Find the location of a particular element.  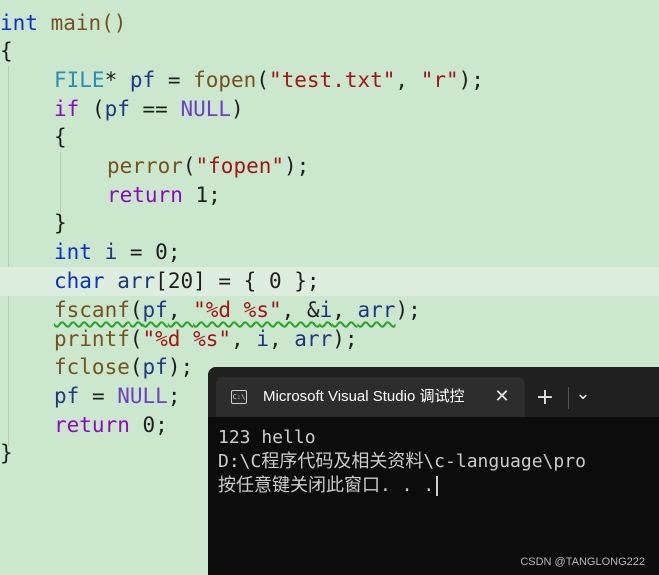

code-token: perror is located at coordinates (145, 166).